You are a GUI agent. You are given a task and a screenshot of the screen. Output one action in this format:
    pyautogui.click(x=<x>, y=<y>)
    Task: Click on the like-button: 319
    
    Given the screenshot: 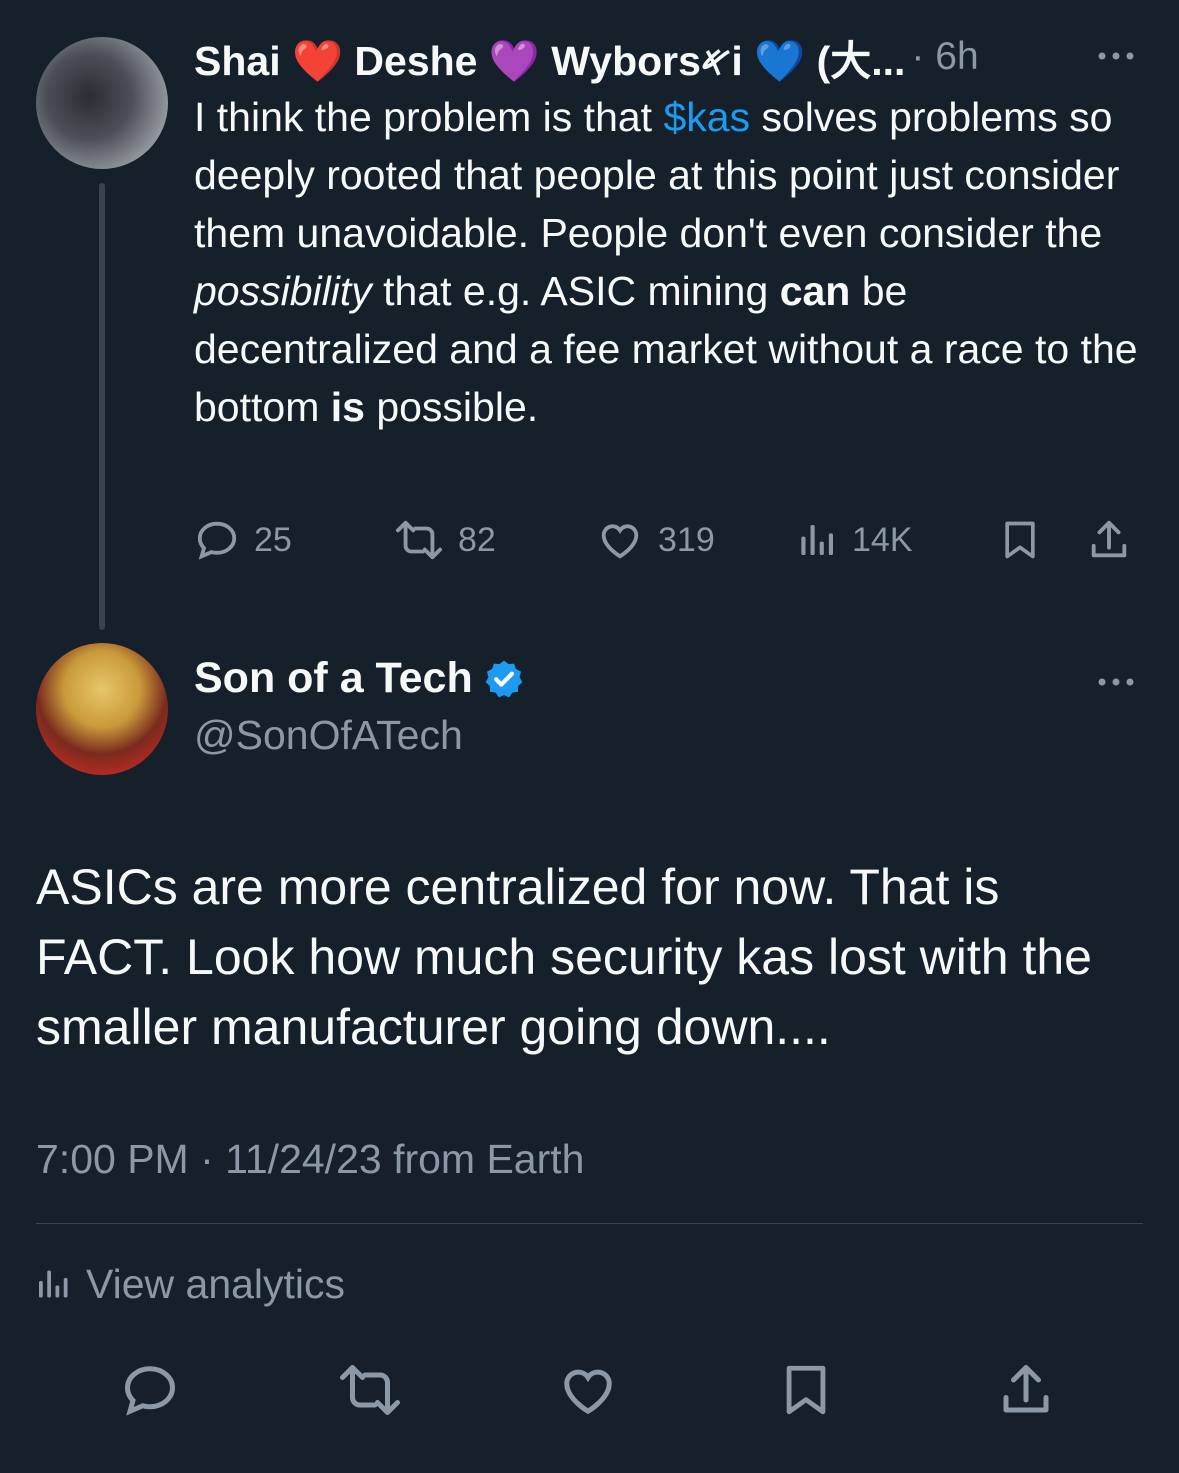 What is the action you would take?
    pyautogui.click(x=655, y=540)
    